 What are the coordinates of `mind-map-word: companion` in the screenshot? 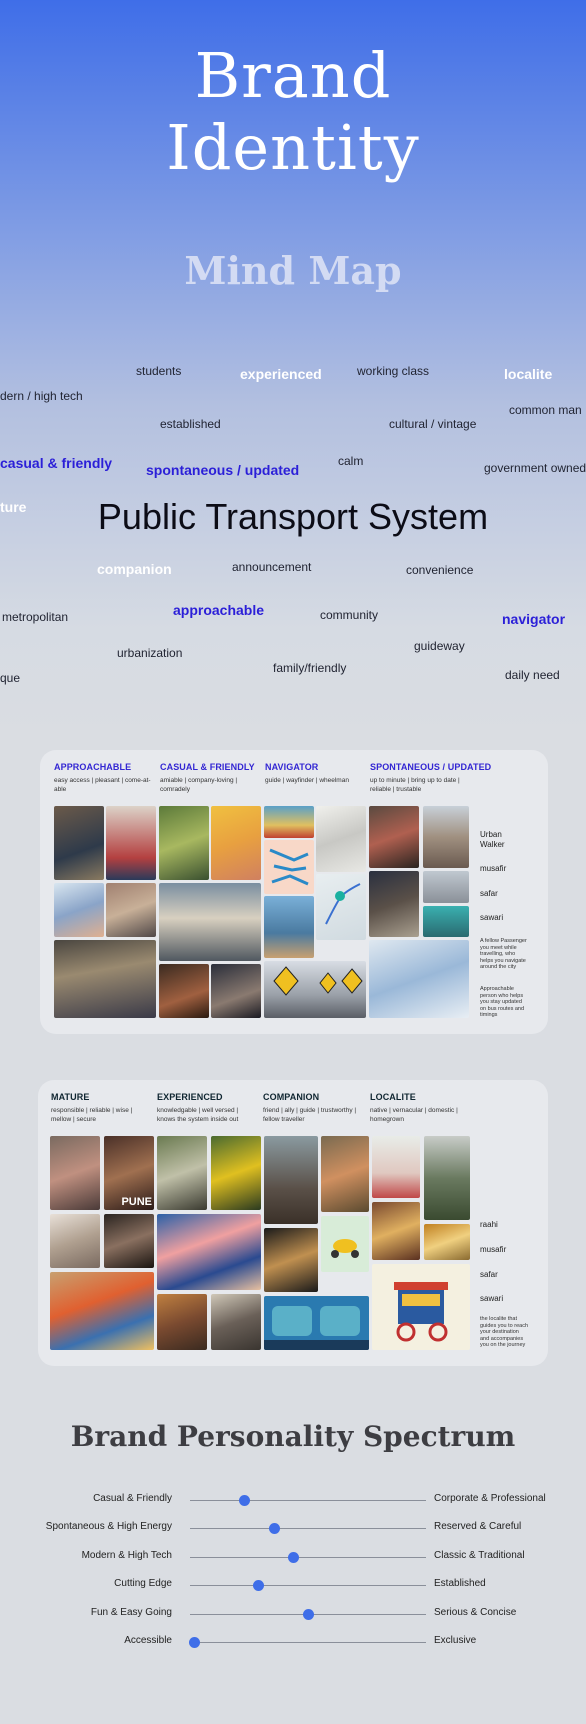 It's located at (134, 569).